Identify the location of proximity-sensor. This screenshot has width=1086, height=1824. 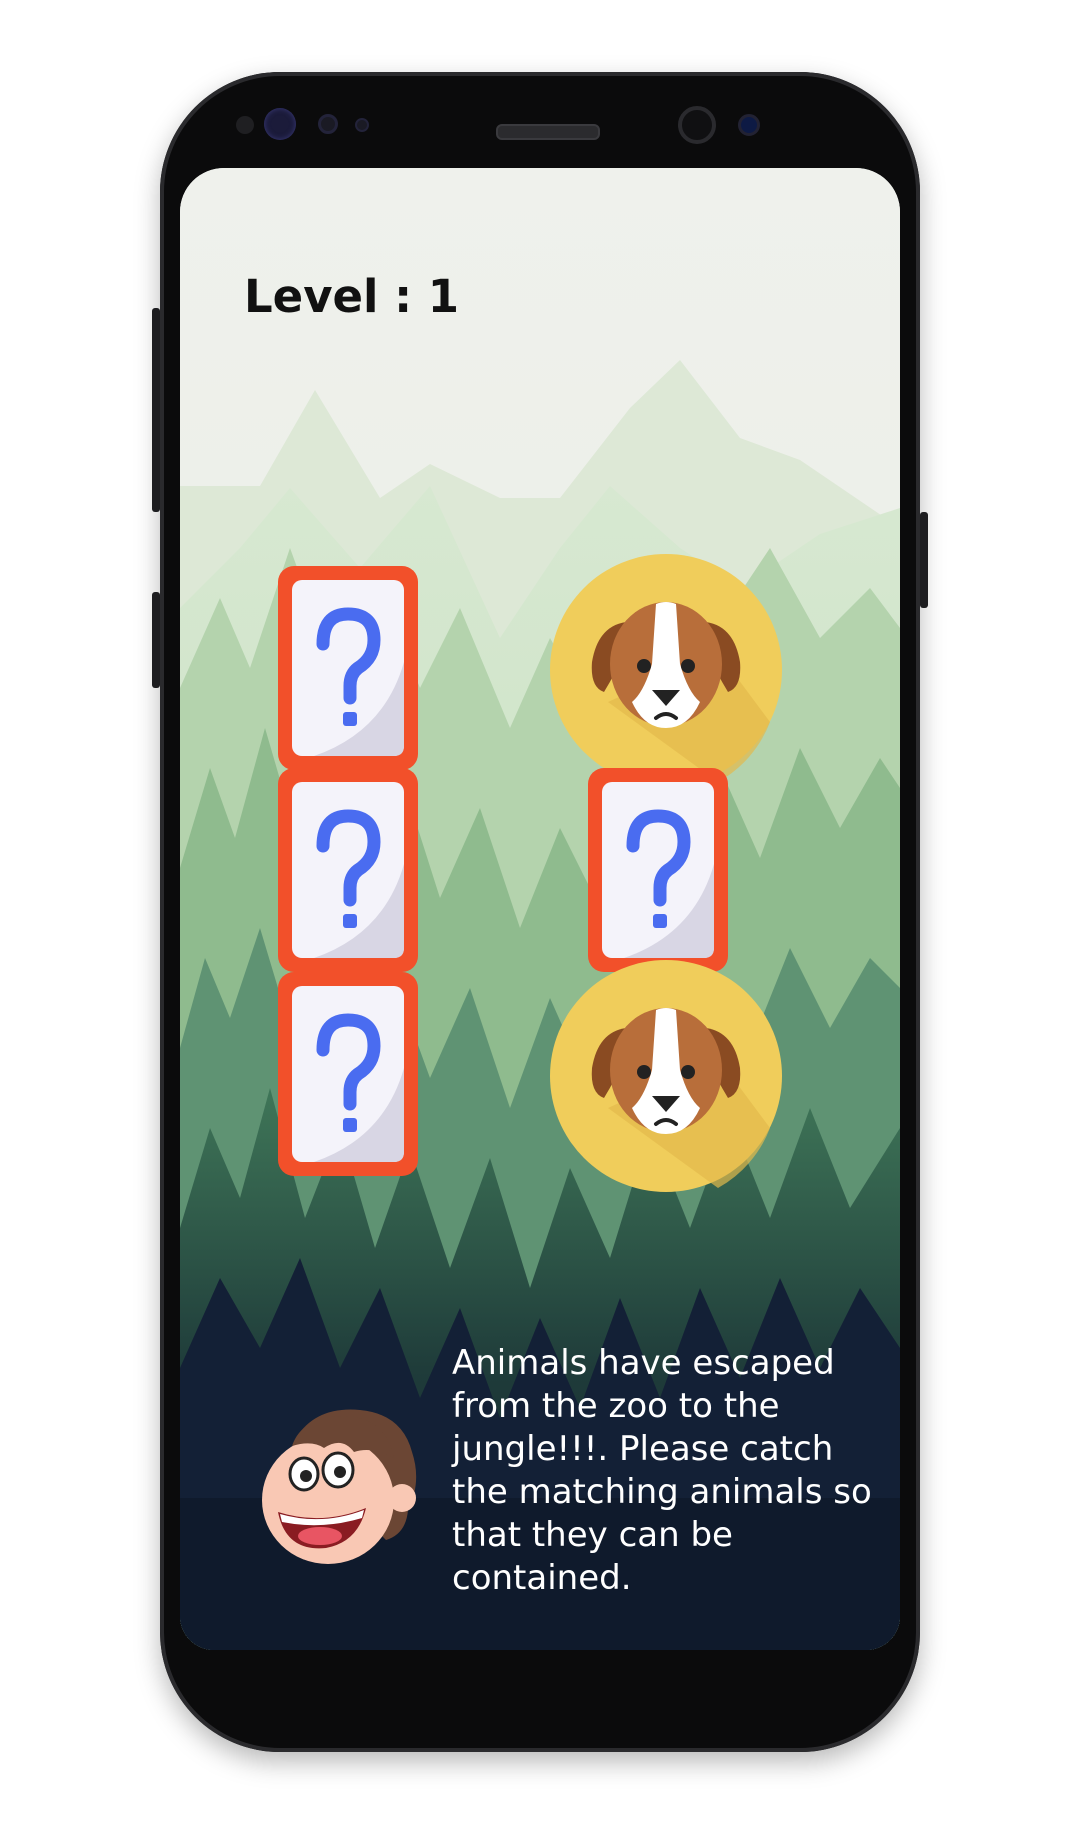
(245, 125).